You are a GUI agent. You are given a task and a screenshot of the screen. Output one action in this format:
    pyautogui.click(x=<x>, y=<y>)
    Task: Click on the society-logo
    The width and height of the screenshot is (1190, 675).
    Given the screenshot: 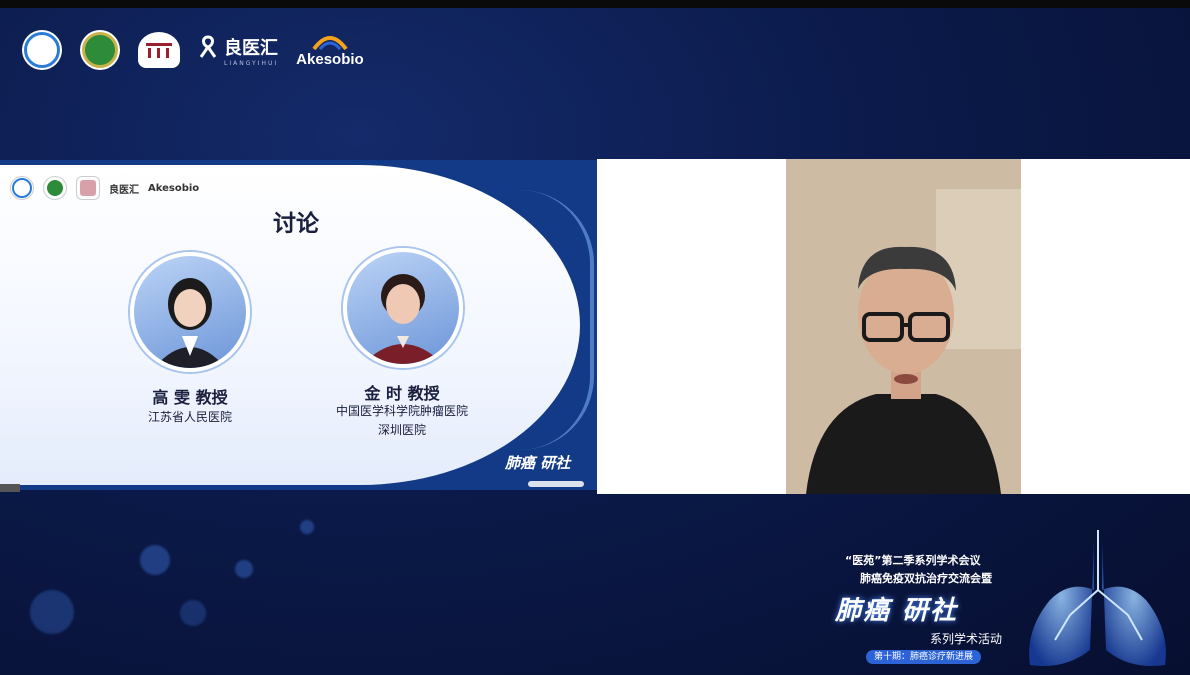 What is the action you would take?
    pyautogui.click(x=42, y=50)
    